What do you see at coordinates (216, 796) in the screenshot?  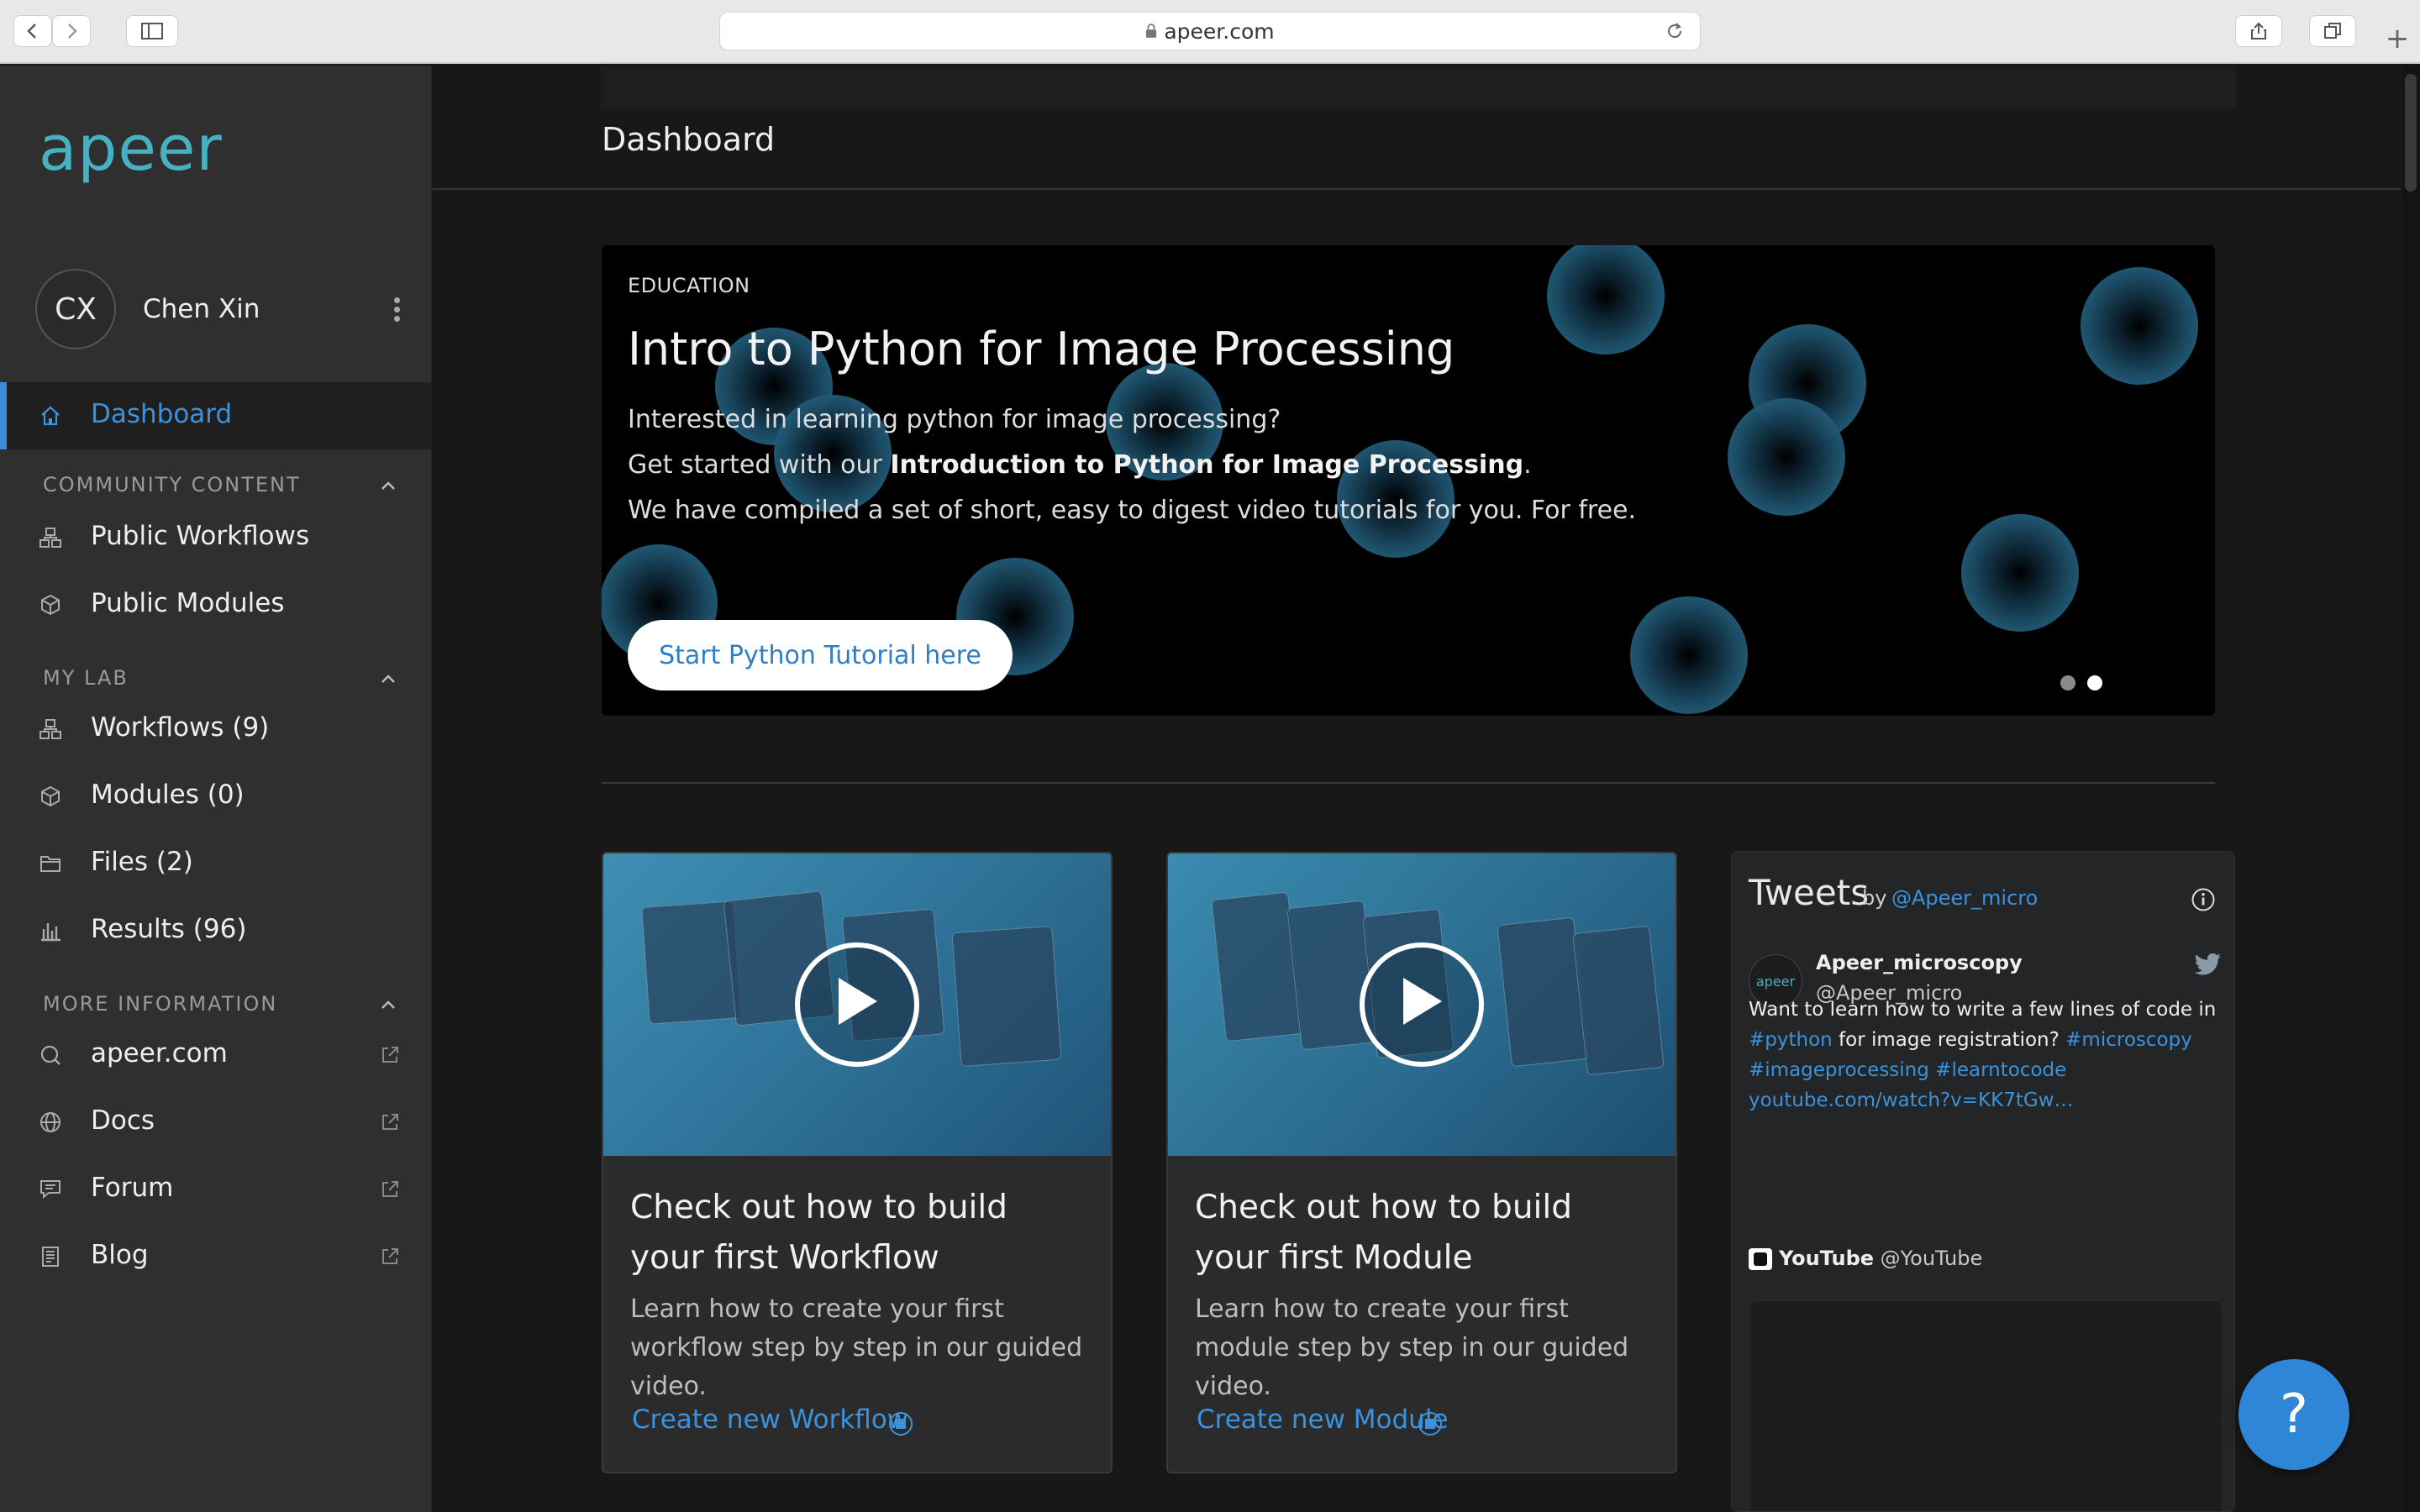 I see `sidebar-item-modules: Modules (0)` at bounding box center [216, 796].